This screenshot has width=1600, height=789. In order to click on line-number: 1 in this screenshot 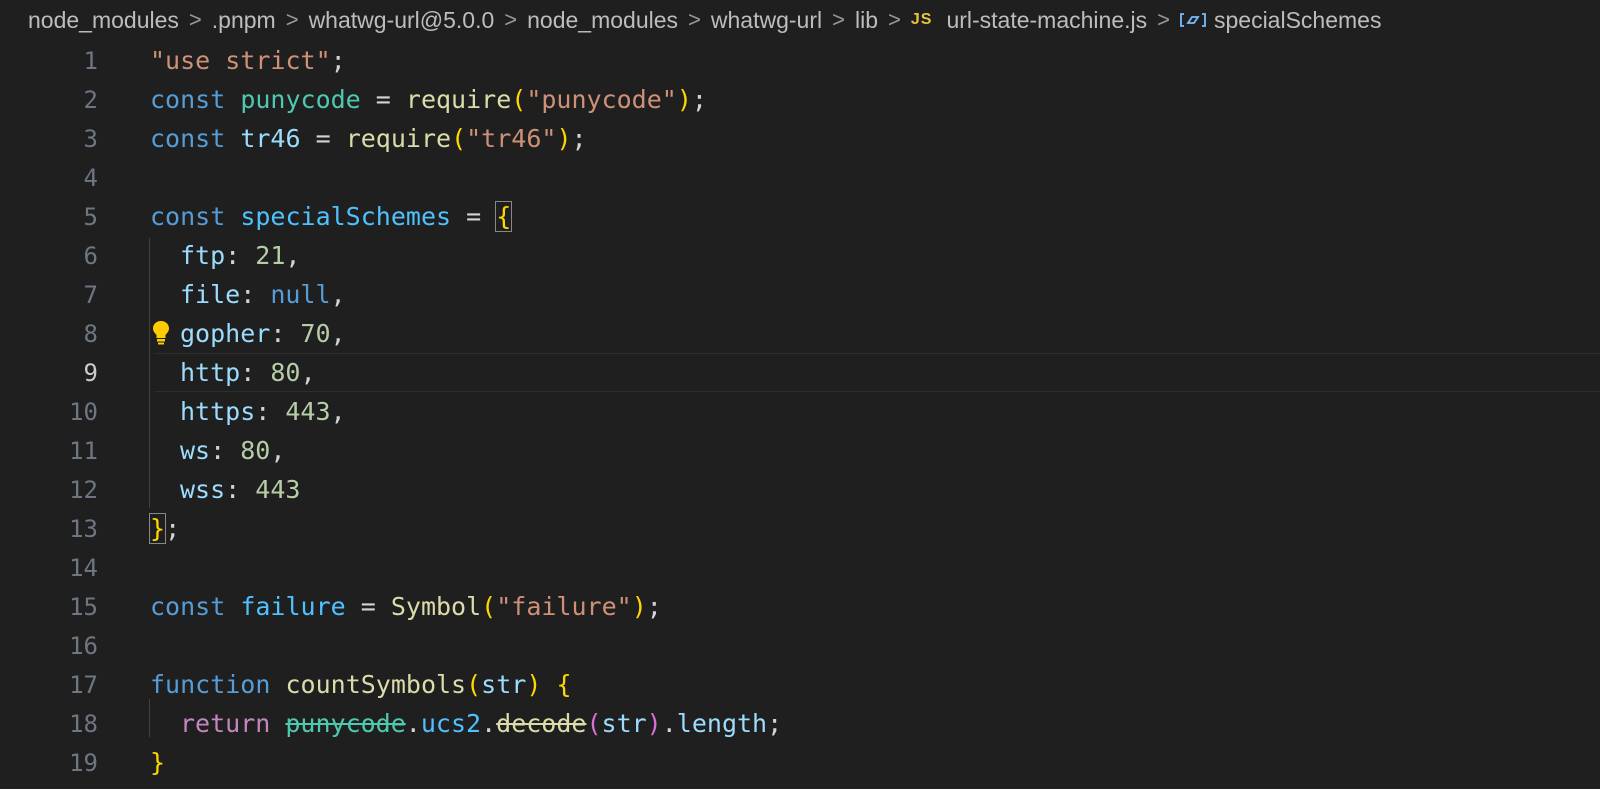, I will do `click(49, 61)`.